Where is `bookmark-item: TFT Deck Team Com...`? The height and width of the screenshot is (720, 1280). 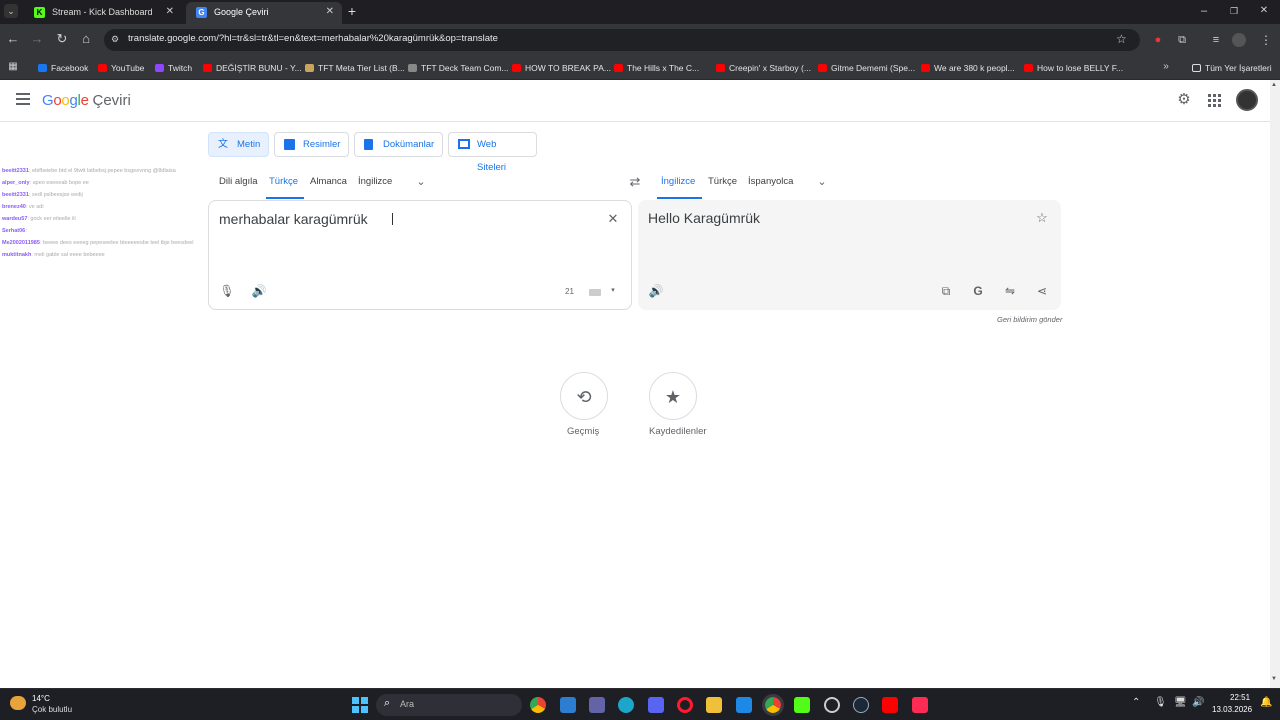
bookmark-item: TFT Deck Team Com... is located at coordinates (458, 68).